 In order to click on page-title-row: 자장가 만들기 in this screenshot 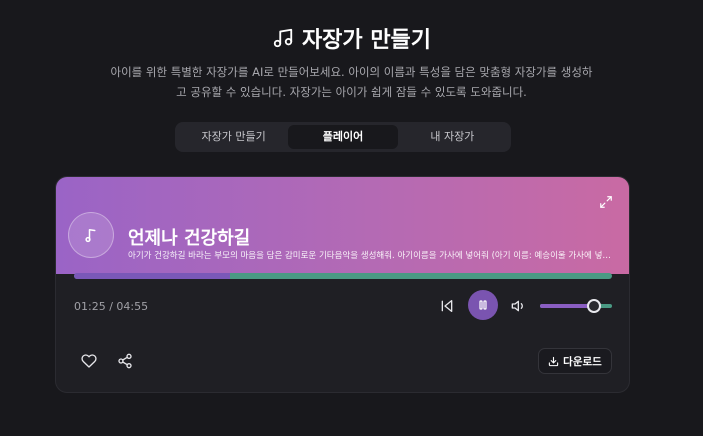, I will do `click(351, 38)`.